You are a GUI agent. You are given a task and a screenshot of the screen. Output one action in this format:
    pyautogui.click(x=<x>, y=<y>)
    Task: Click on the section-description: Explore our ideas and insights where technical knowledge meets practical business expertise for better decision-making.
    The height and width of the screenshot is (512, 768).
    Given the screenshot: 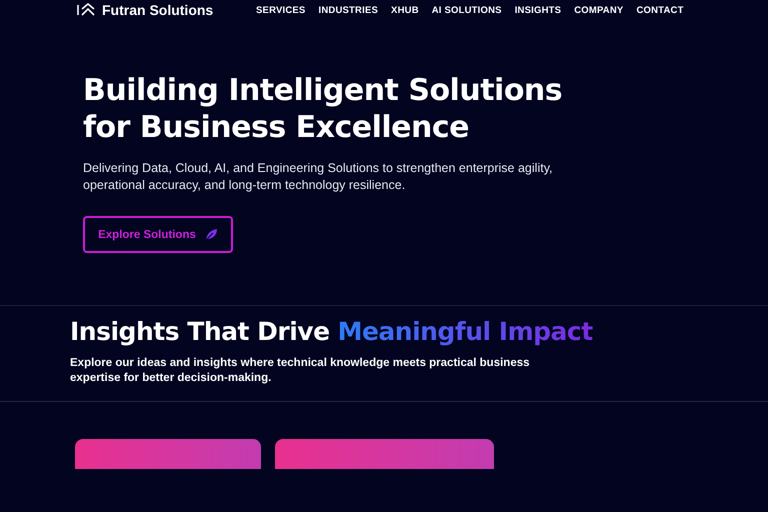 What is the action you would take?
    pyautogui.click(x=300, y=371)
    